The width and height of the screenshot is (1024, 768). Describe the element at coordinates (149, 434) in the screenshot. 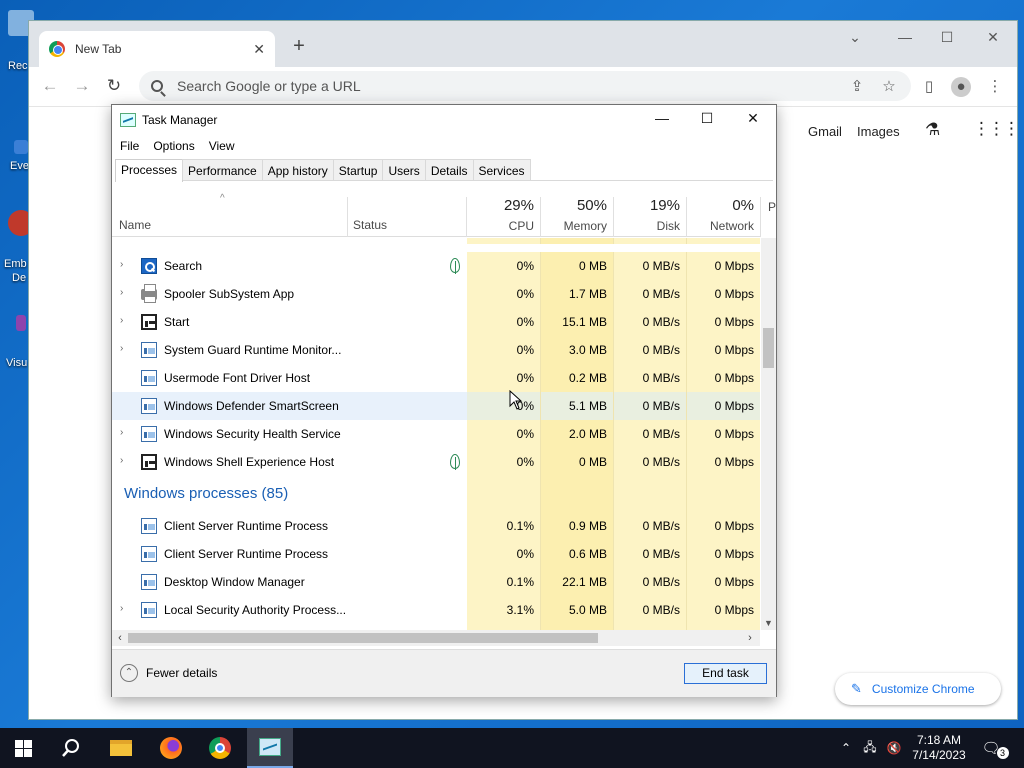

I see `app-window-icon` at that location.